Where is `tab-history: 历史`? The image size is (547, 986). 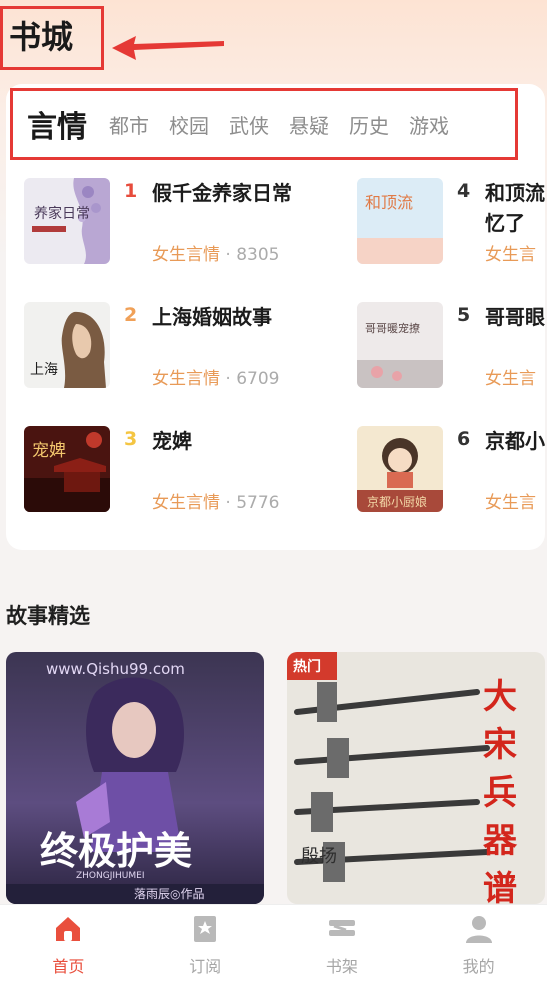
tab-history: 历史 is located at coordinates (369, 124).